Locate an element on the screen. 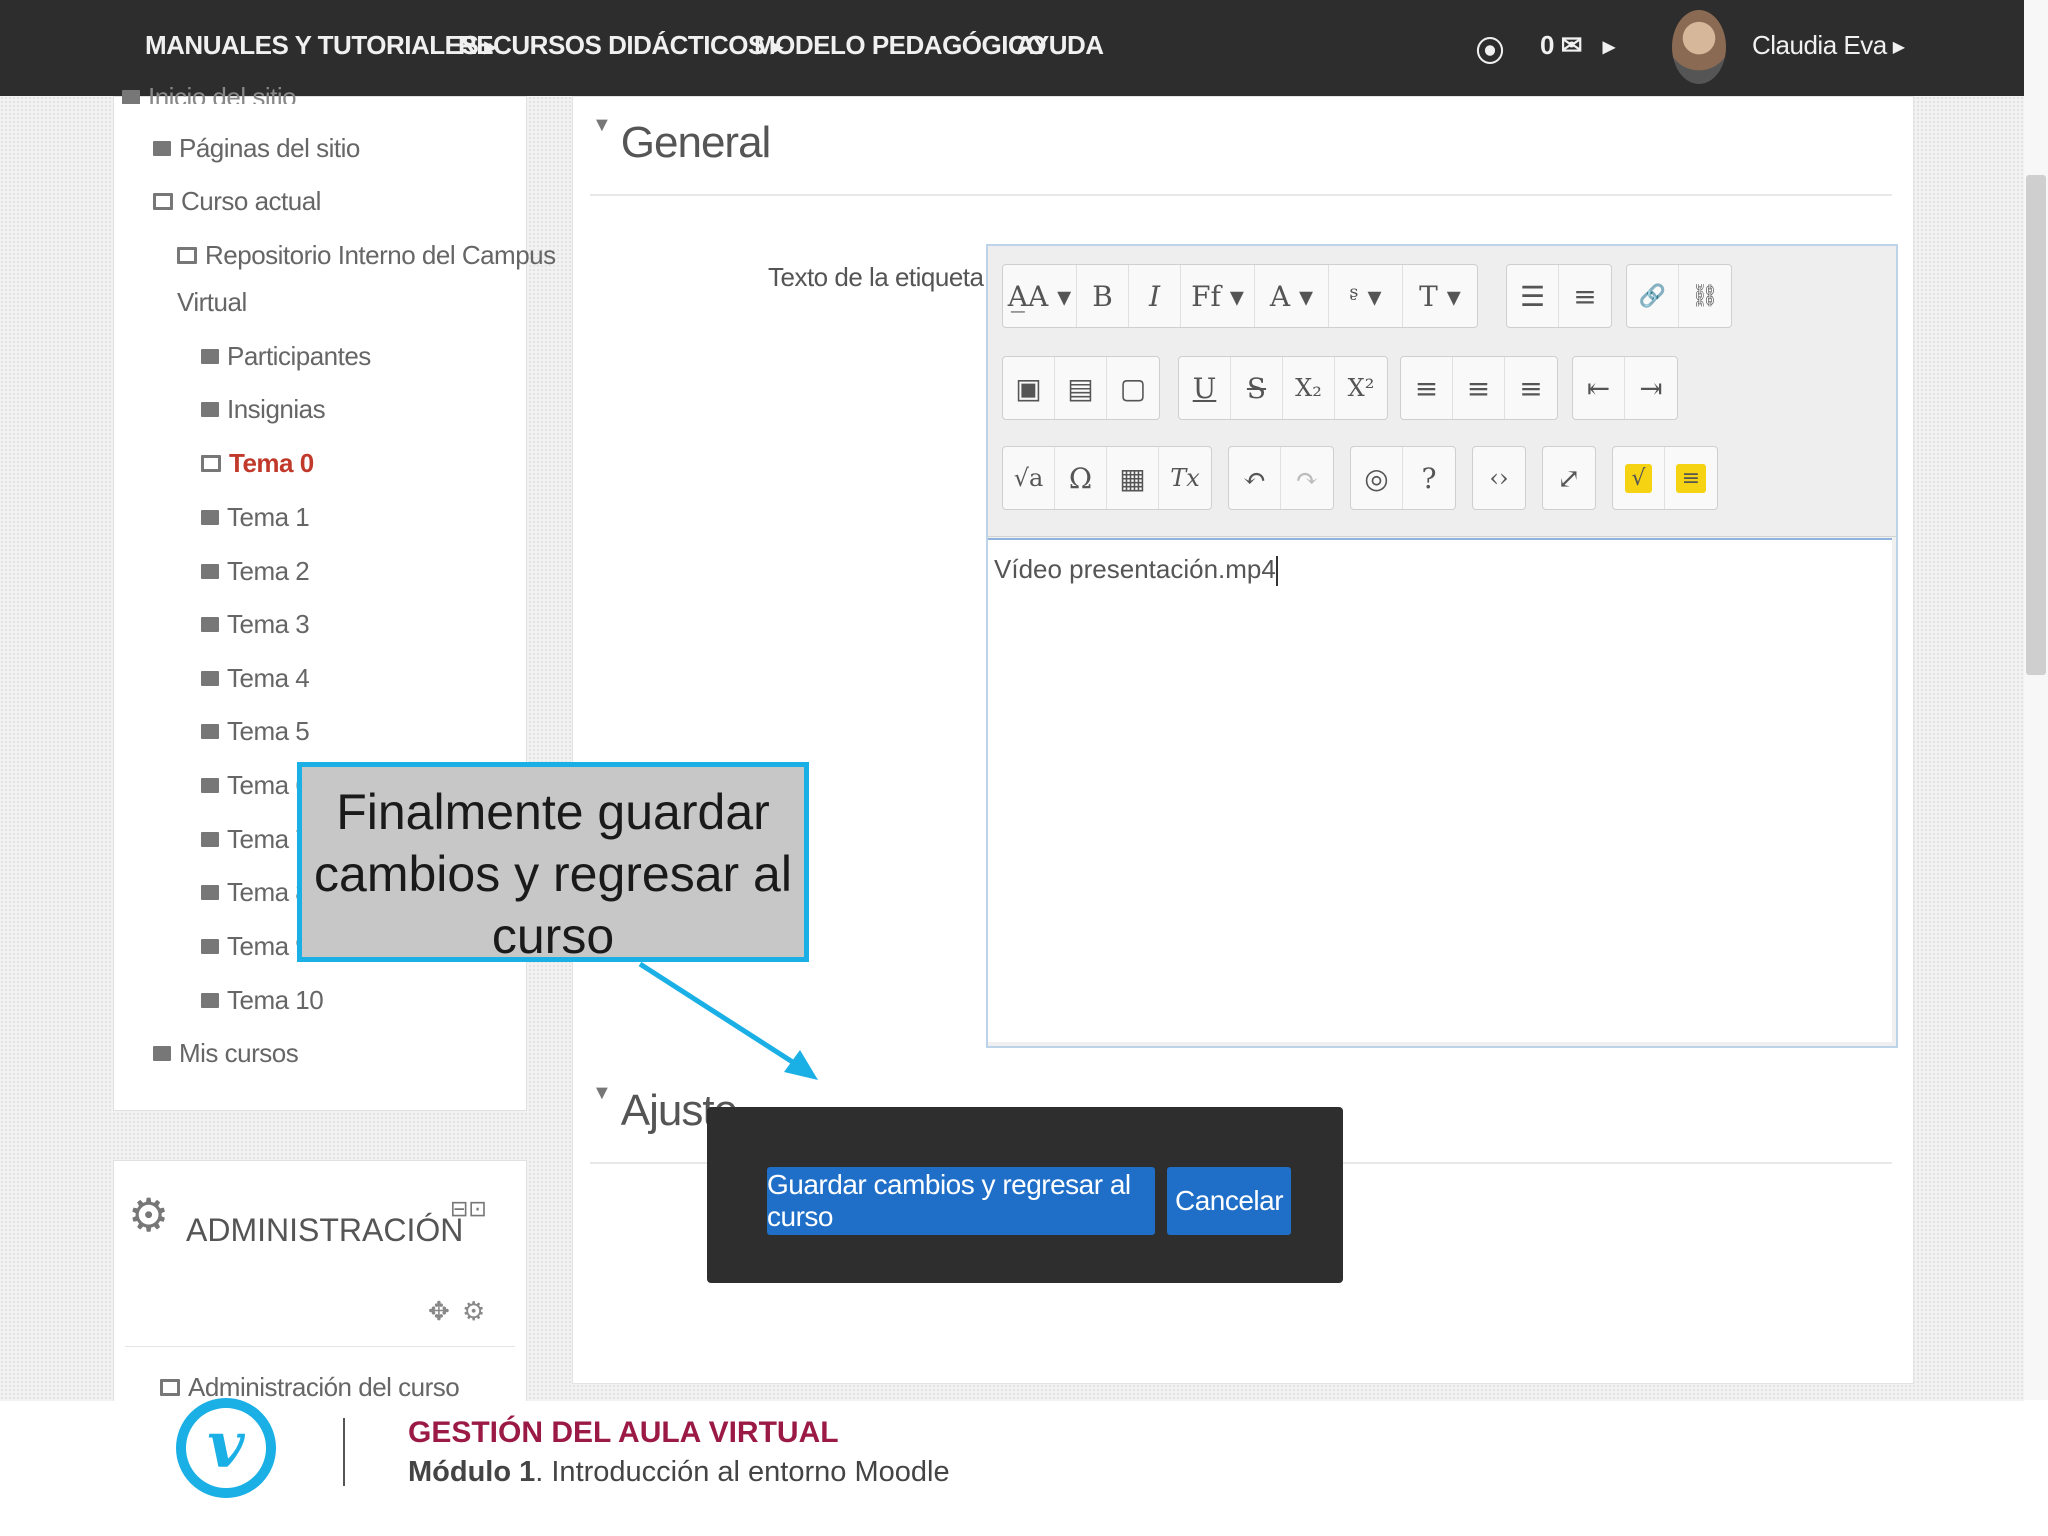 The height and width of the screenshot is (1536, 2048). footer-subtitle: Módulo 1. Introducción al entorno Moodle is located at coordinates (679, 1472).